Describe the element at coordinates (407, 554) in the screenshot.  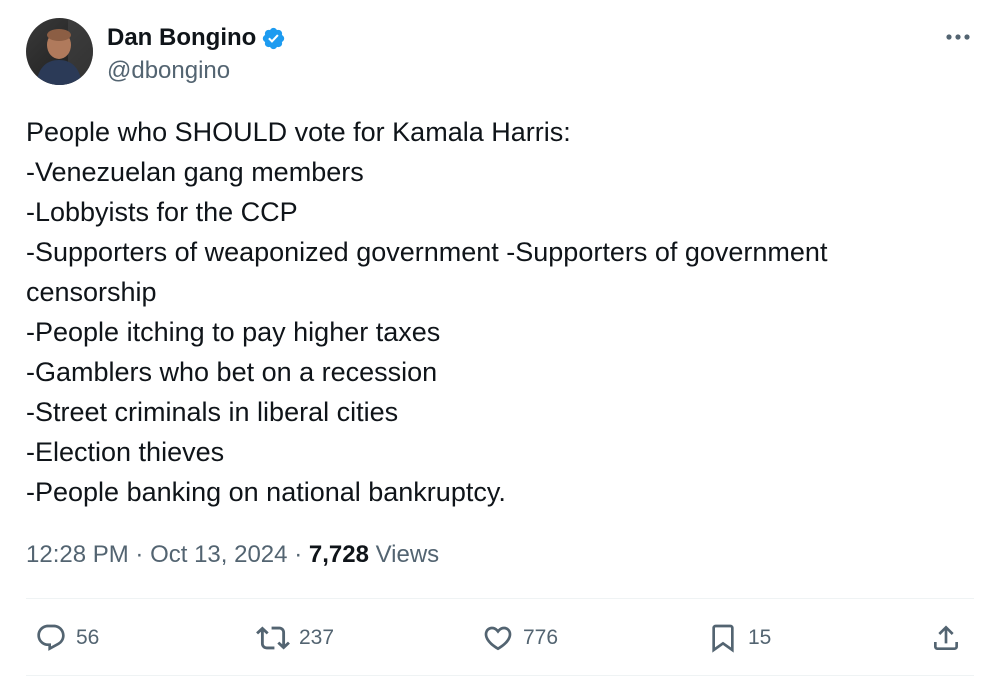
I see `views-label: Views` at that location.